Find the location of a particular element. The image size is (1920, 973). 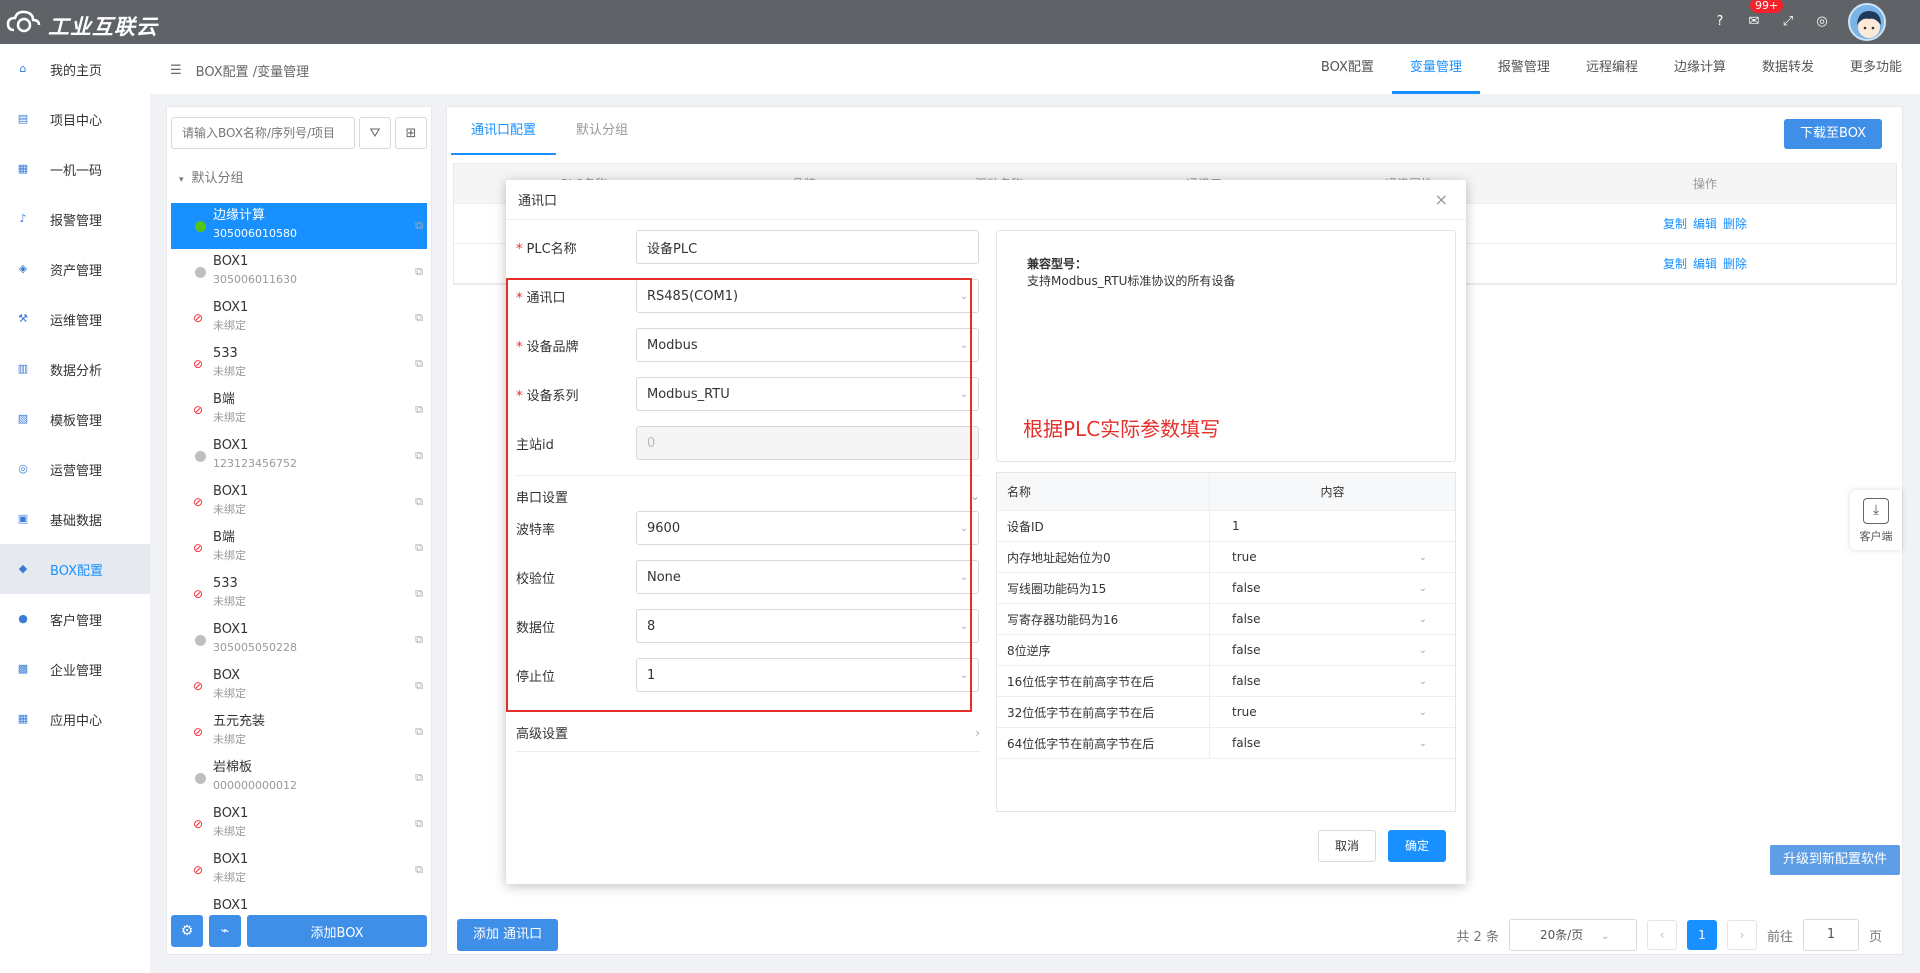

sidebar-item-12: ▩ 企业管理 is located at coordinates (75, 669).